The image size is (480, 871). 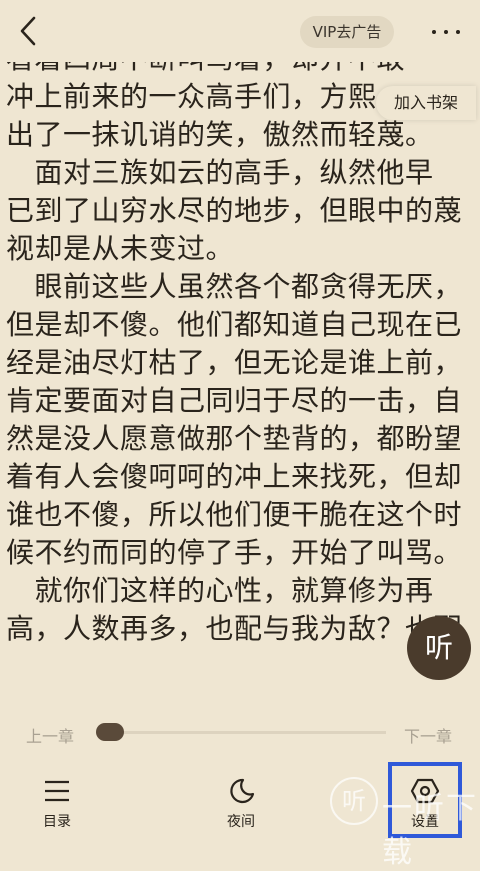 I want to click on text-line: 已到了山穷水尽的地步，但眼中的蔑, so click(x=234, y=210).